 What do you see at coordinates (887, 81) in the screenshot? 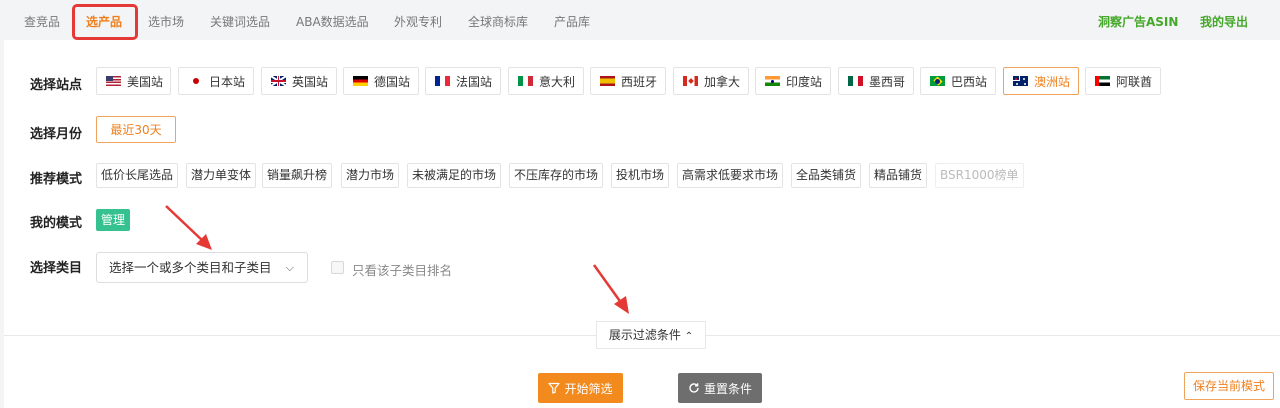
I see `site-label-text: 墨西哥` at bounding box center [887, 81].